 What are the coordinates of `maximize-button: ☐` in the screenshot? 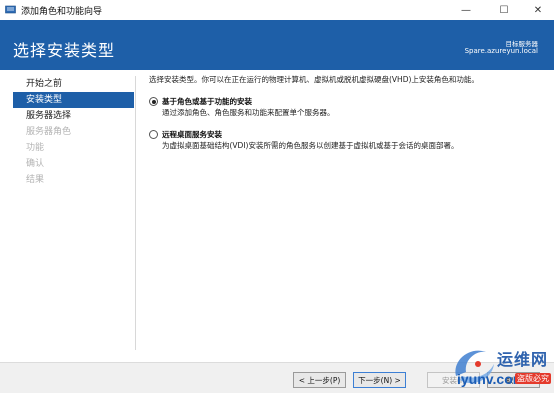 It's located at (504, 10).